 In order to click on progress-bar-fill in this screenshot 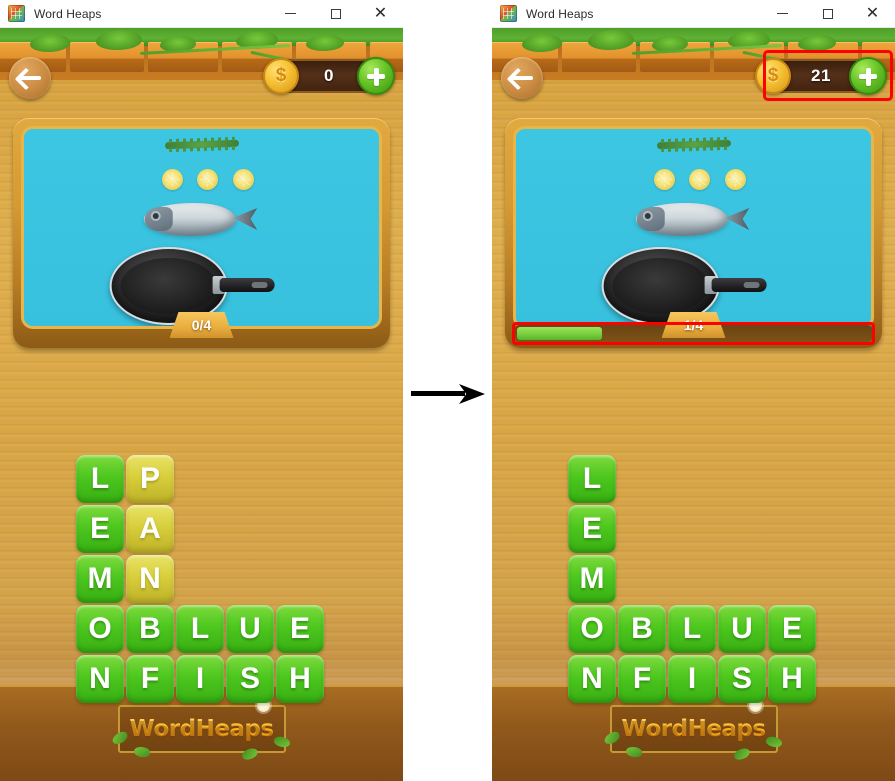, I will do `click(560, 333)`.